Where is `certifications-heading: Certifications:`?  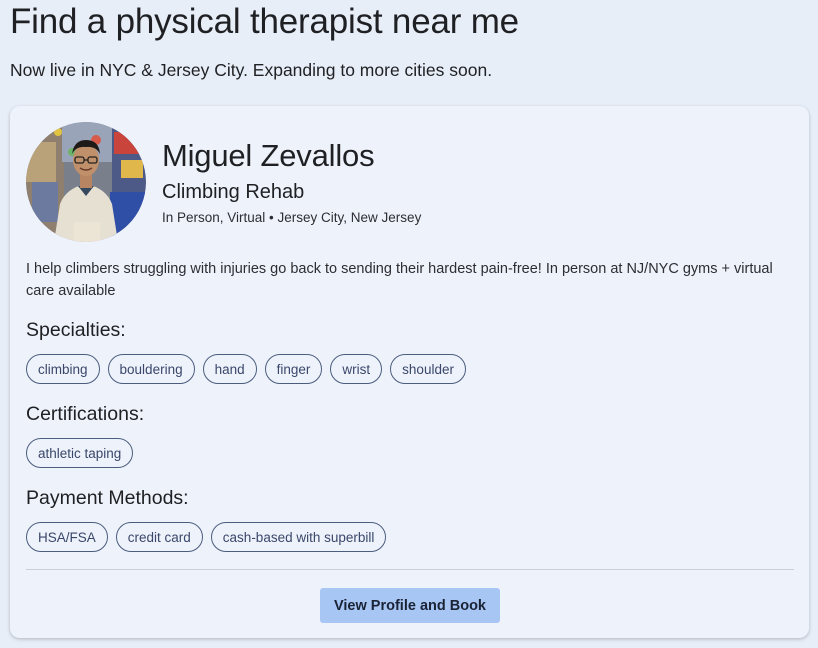 certifications-heading: Certifications: is located at coordinates (85, 414).